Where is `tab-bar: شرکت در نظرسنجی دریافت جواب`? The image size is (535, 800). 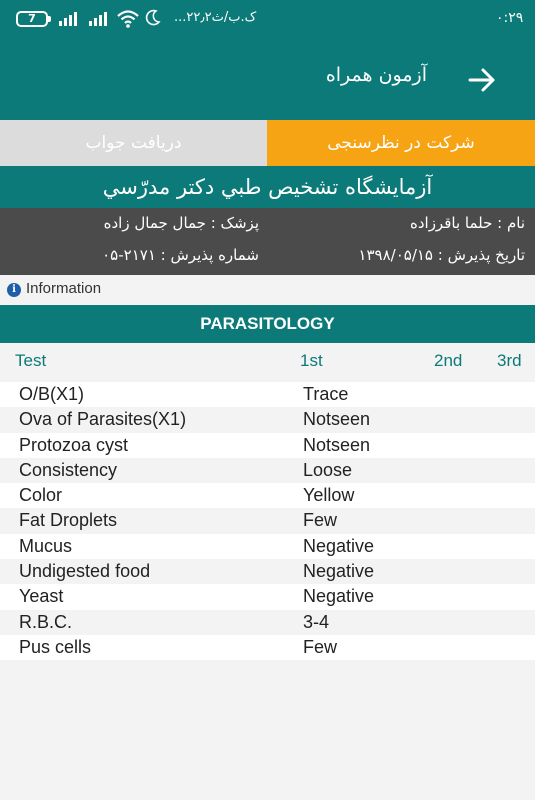 tab-bar: شرکت در نظرسنجی دریافت جواب is located at coordinates (267, 143).